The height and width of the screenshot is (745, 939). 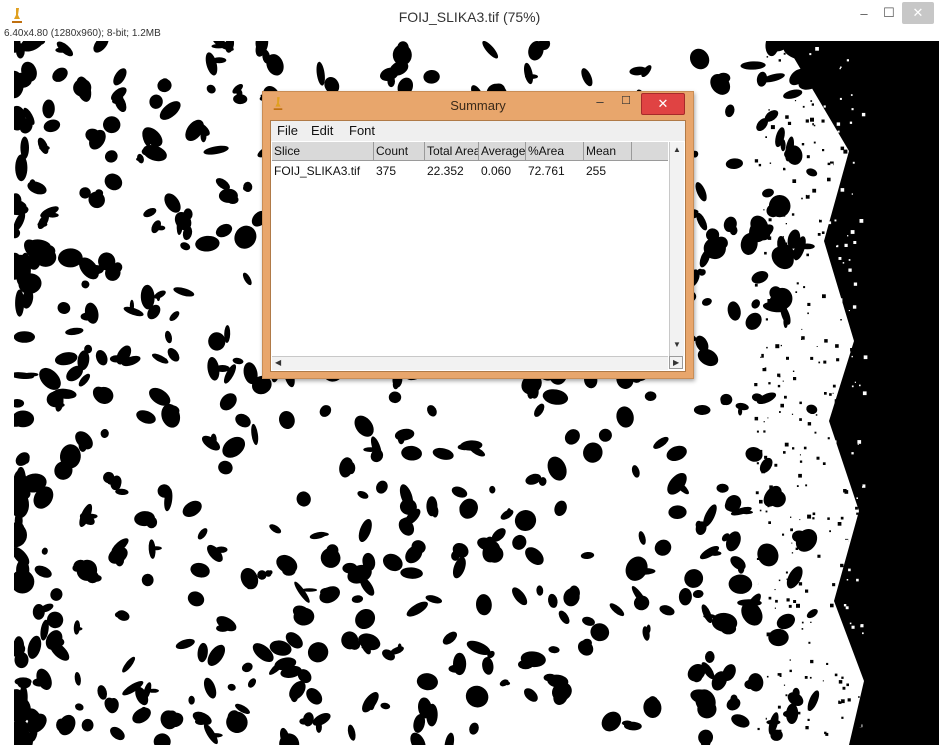 What do you see at coordinates (677, 344) in the screenshot?
I see `scroll-down-arrow-icon: ▼` at bounding box center [677, 344].